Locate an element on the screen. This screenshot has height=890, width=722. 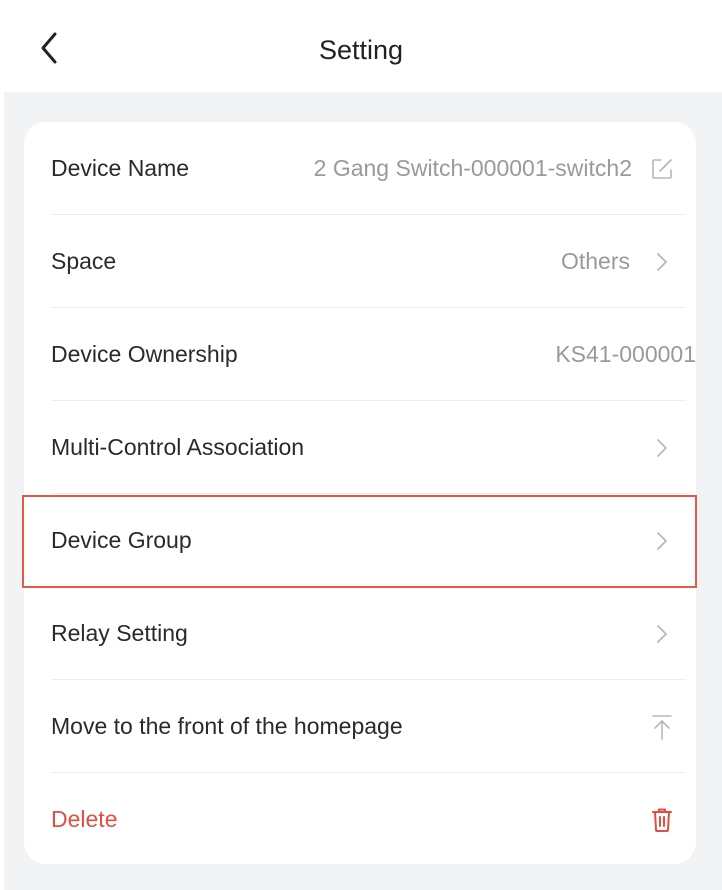
page-title: Setting is located at coordinates (361, 50).